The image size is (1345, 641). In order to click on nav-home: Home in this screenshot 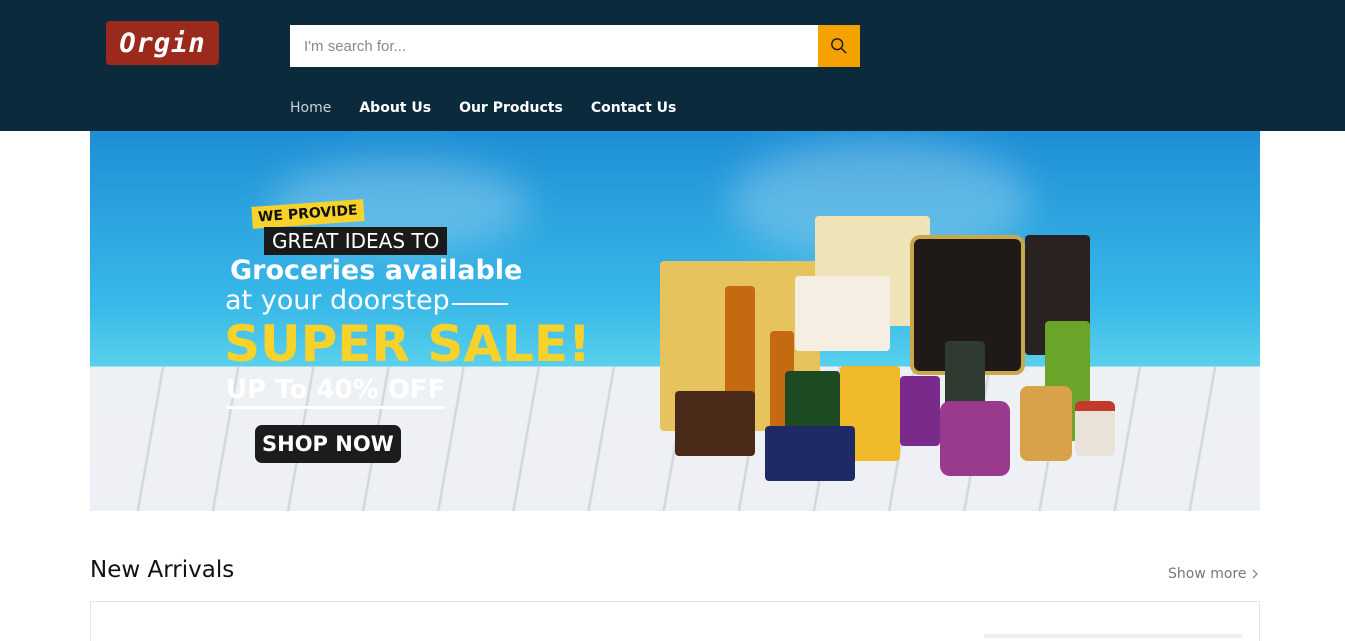, I will do `click(310, 108)`.